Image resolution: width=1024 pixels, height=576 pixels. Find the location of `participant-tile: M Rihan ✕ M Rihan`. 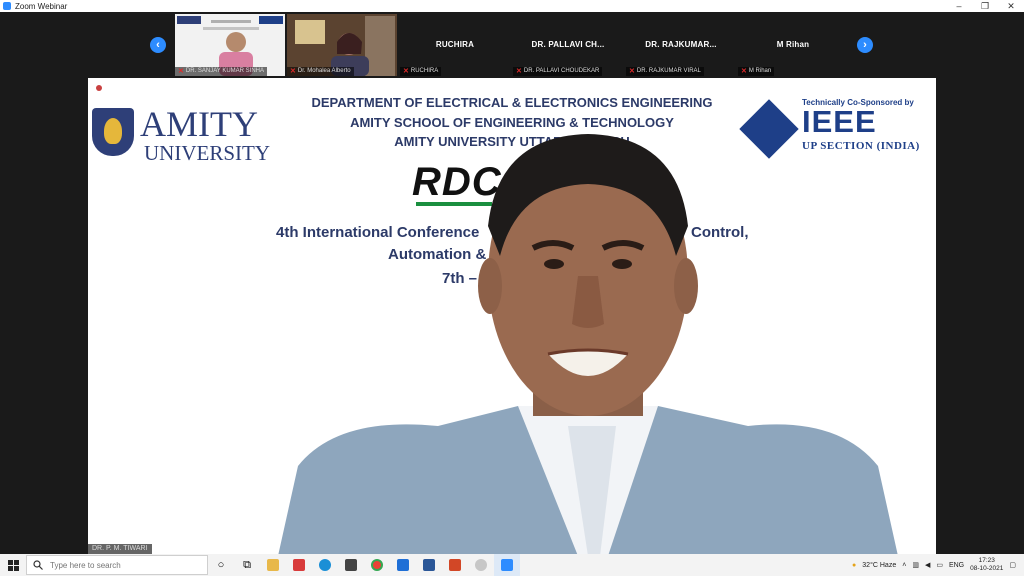

participant-tile: M Rihan ✕ M Rihan is located at coordinates (793, 45).